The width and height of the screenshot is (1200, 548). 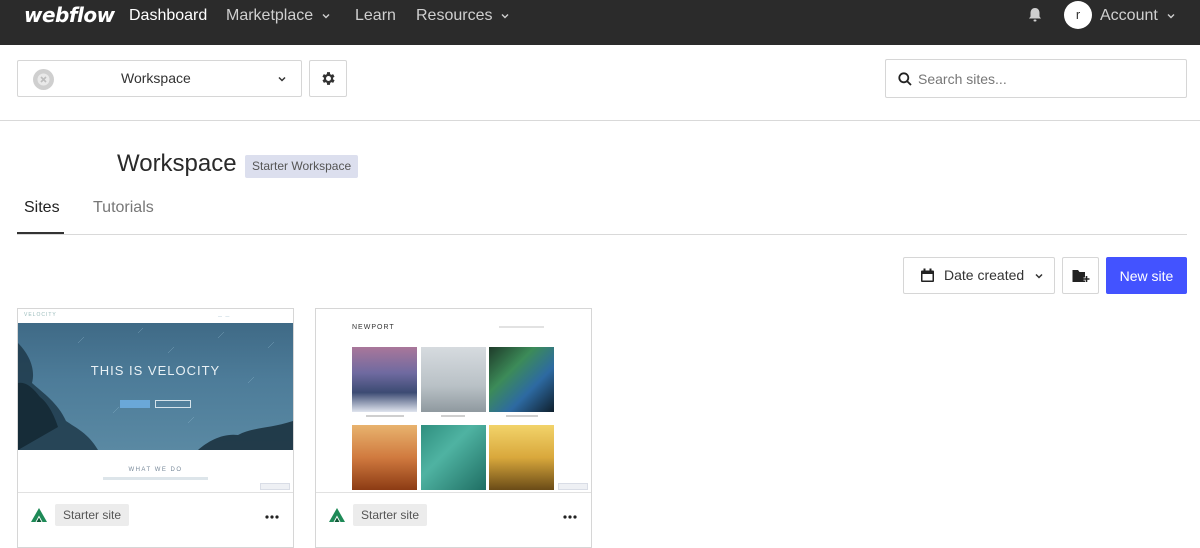 I want to click on nav-marketplace: Marketplace, so click(x=278, y=16).